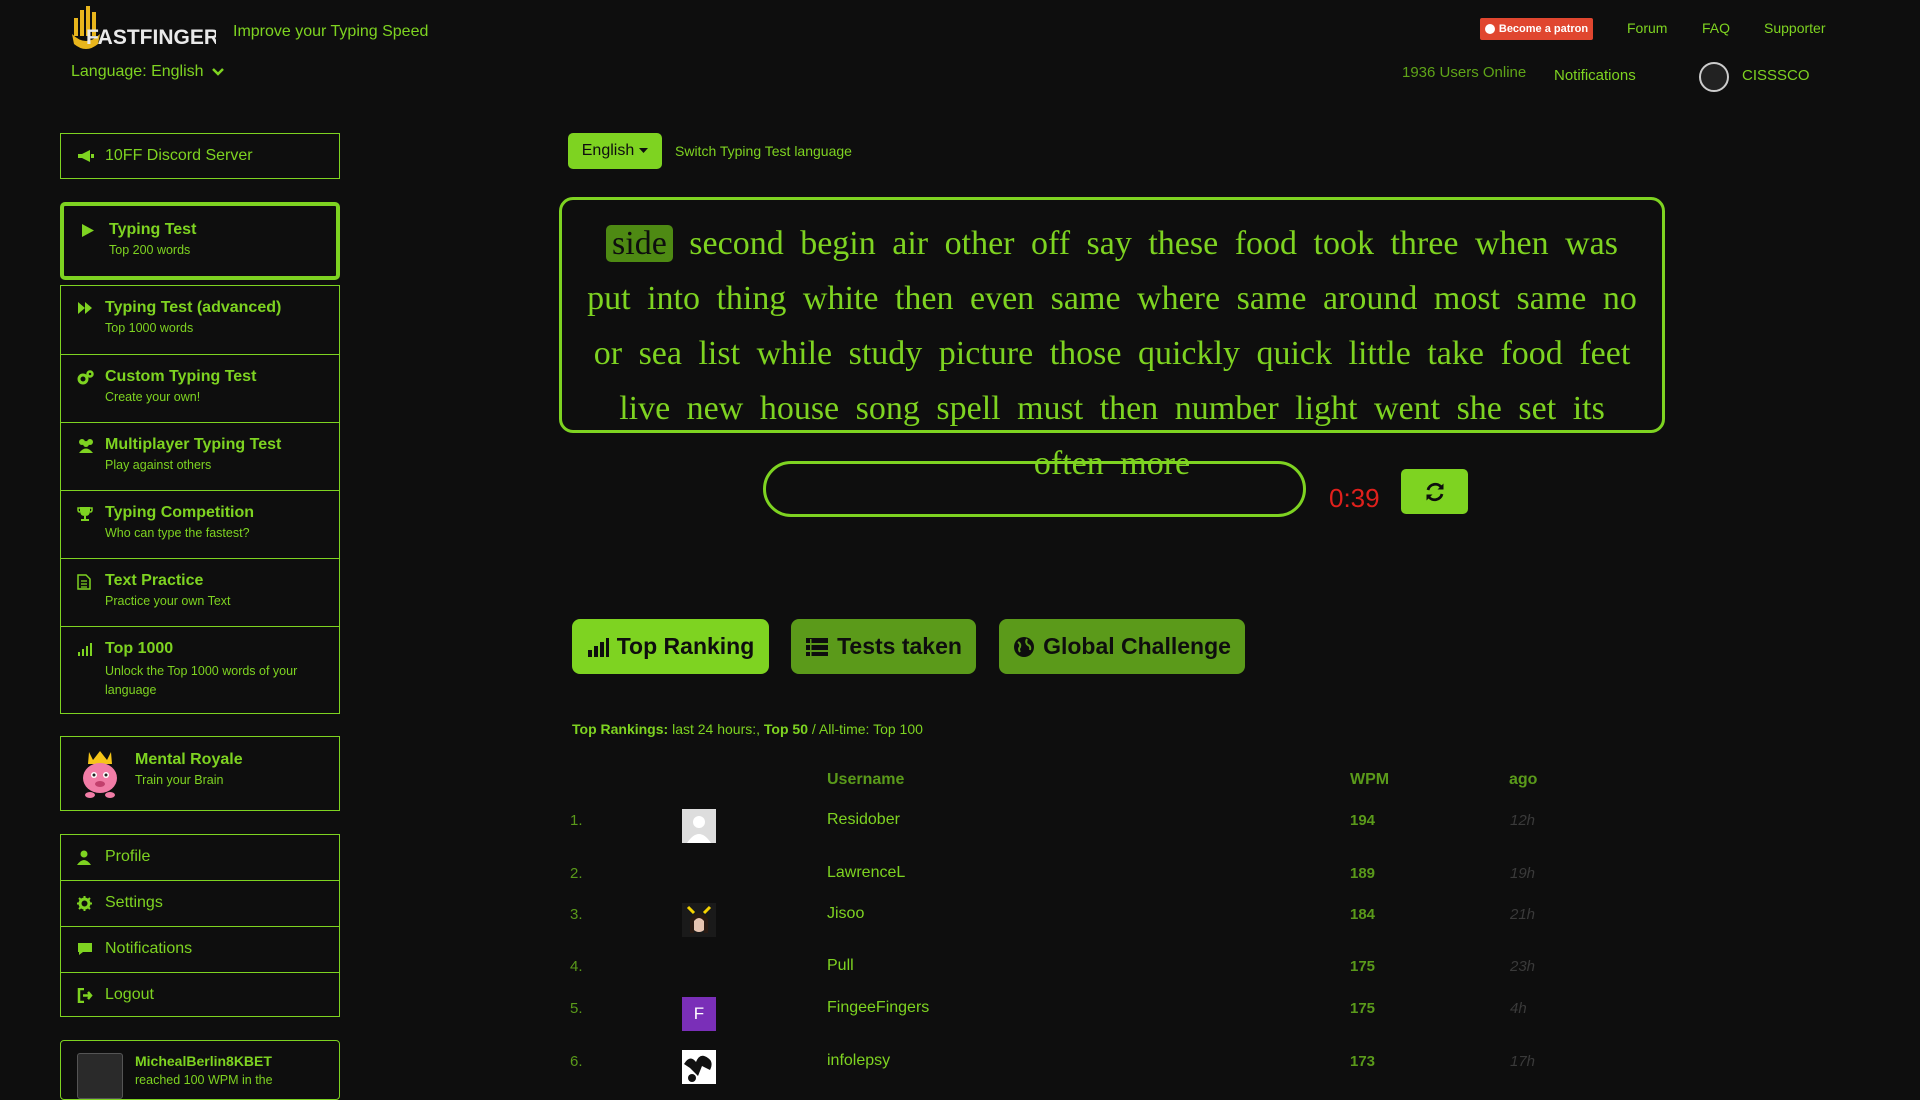  Describe the element at coordinates (1085, 298) in the screenshot. I see `word: same` at that location.